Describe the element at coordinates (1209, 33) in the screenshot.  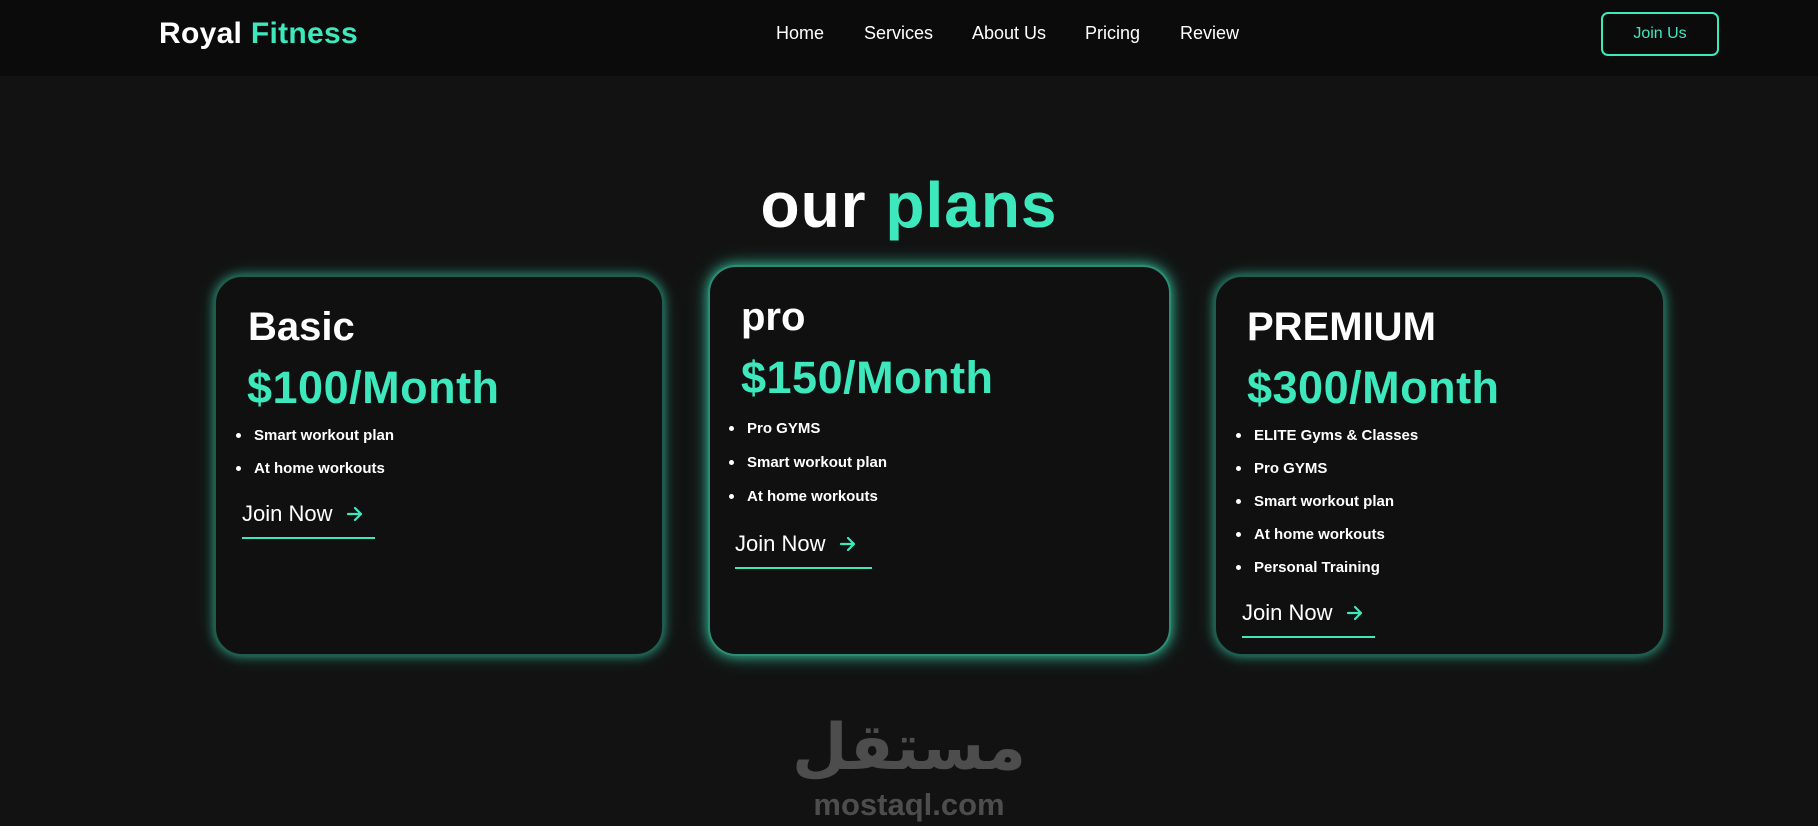
I see `nav-review: Review` at that location.